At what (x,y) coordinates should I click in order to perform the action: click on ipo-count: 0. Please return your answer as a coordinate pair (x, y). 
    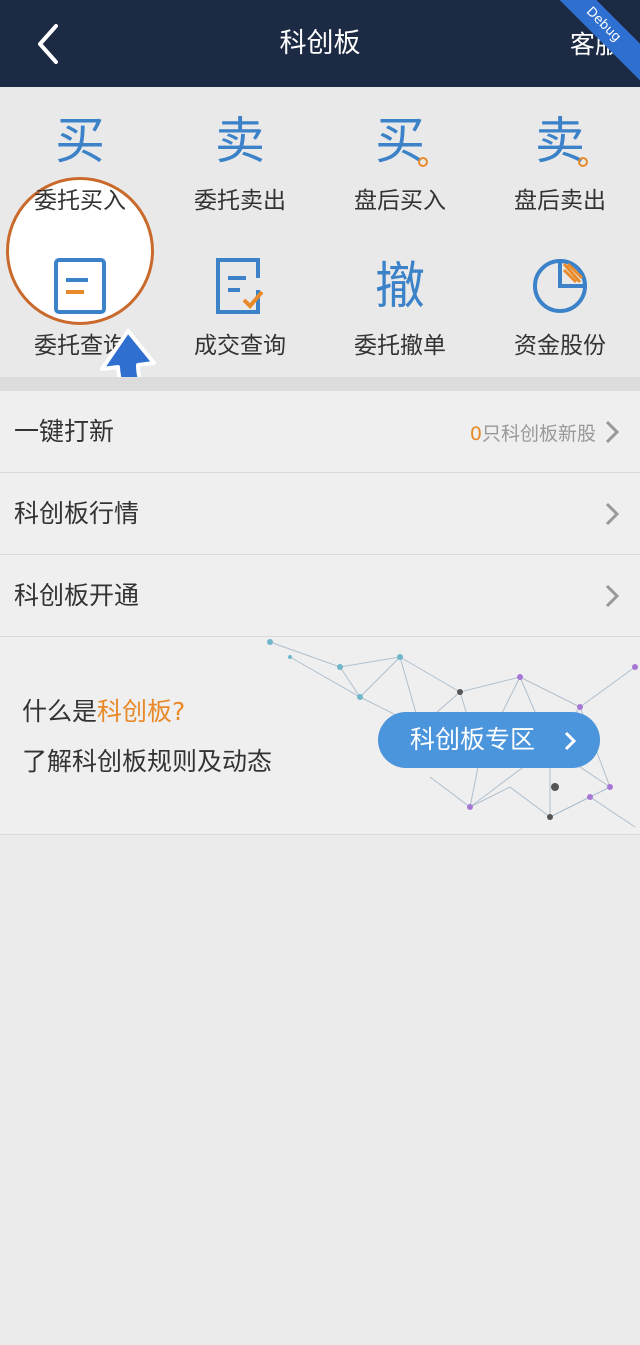
    Looking at the image, I should click on (475, 434).